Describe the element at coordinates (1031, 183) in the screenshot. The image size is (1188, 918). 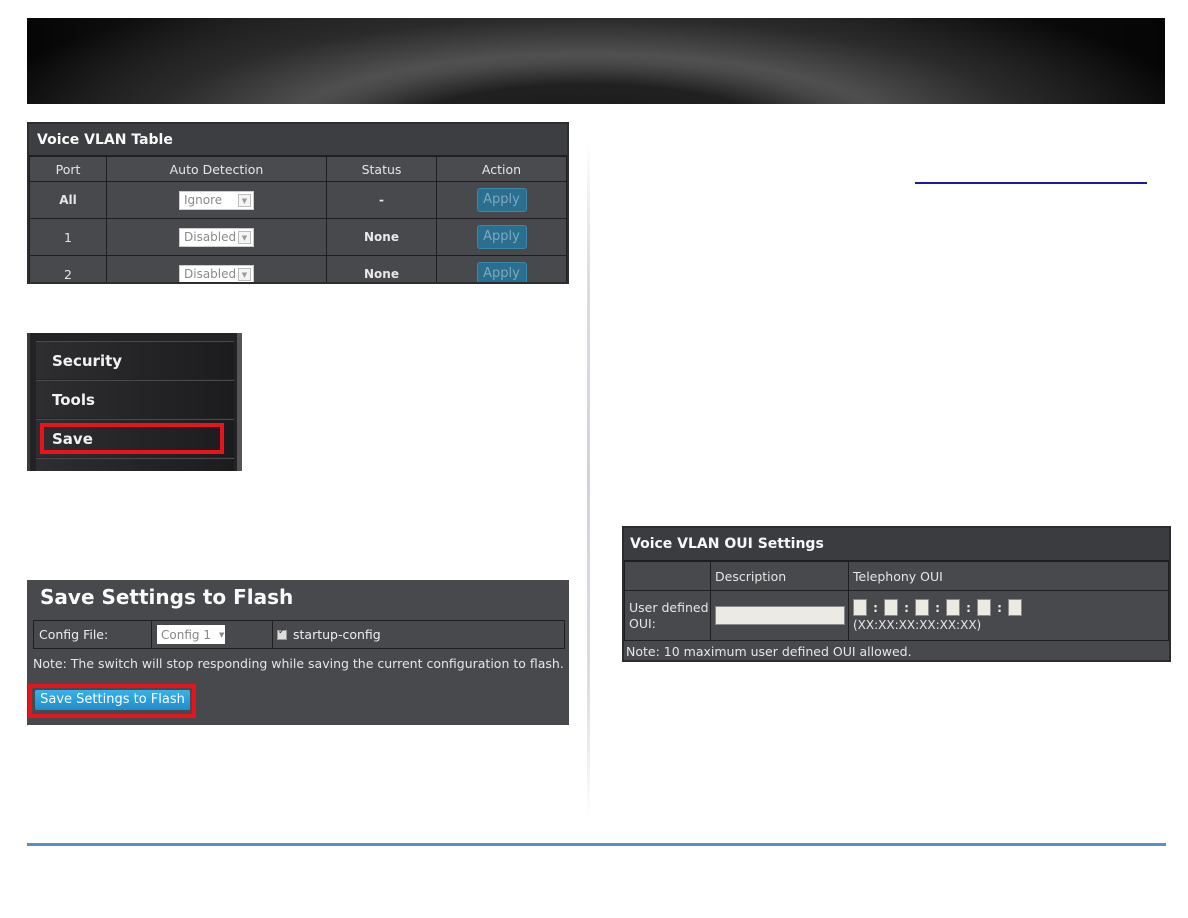
I see `hyperlink-underline` at that location.